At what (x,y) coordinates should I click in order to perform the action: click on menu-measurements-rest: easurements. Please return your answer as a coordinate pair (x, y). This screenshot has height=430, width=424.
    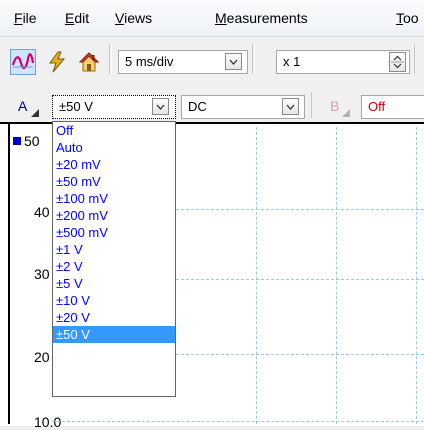
    Looking at the image, I should click on (267, 18).